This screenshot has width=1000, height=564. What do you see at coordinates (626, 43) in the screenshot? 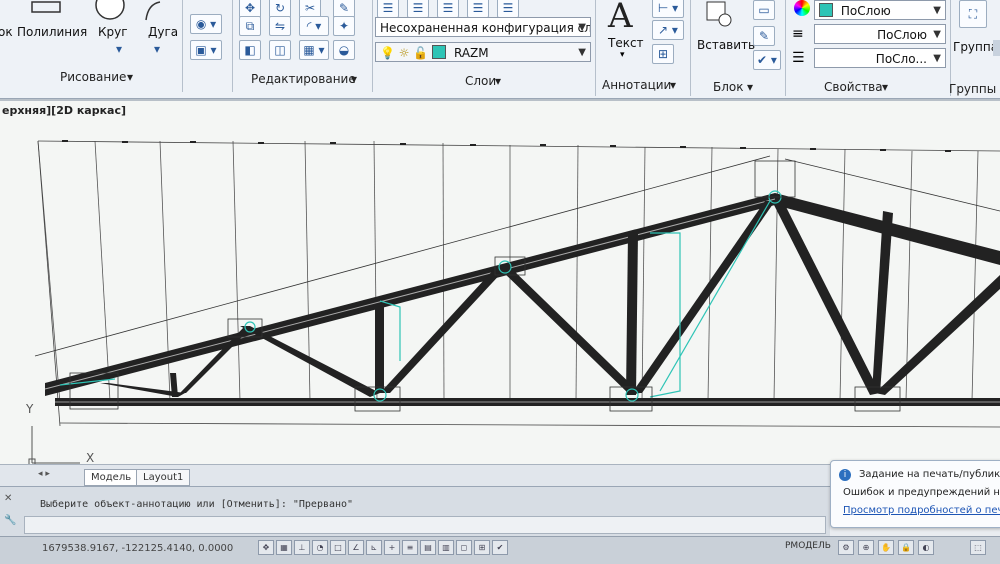
I see `text-tool-button: Текст` at bounding box center [626, 43].